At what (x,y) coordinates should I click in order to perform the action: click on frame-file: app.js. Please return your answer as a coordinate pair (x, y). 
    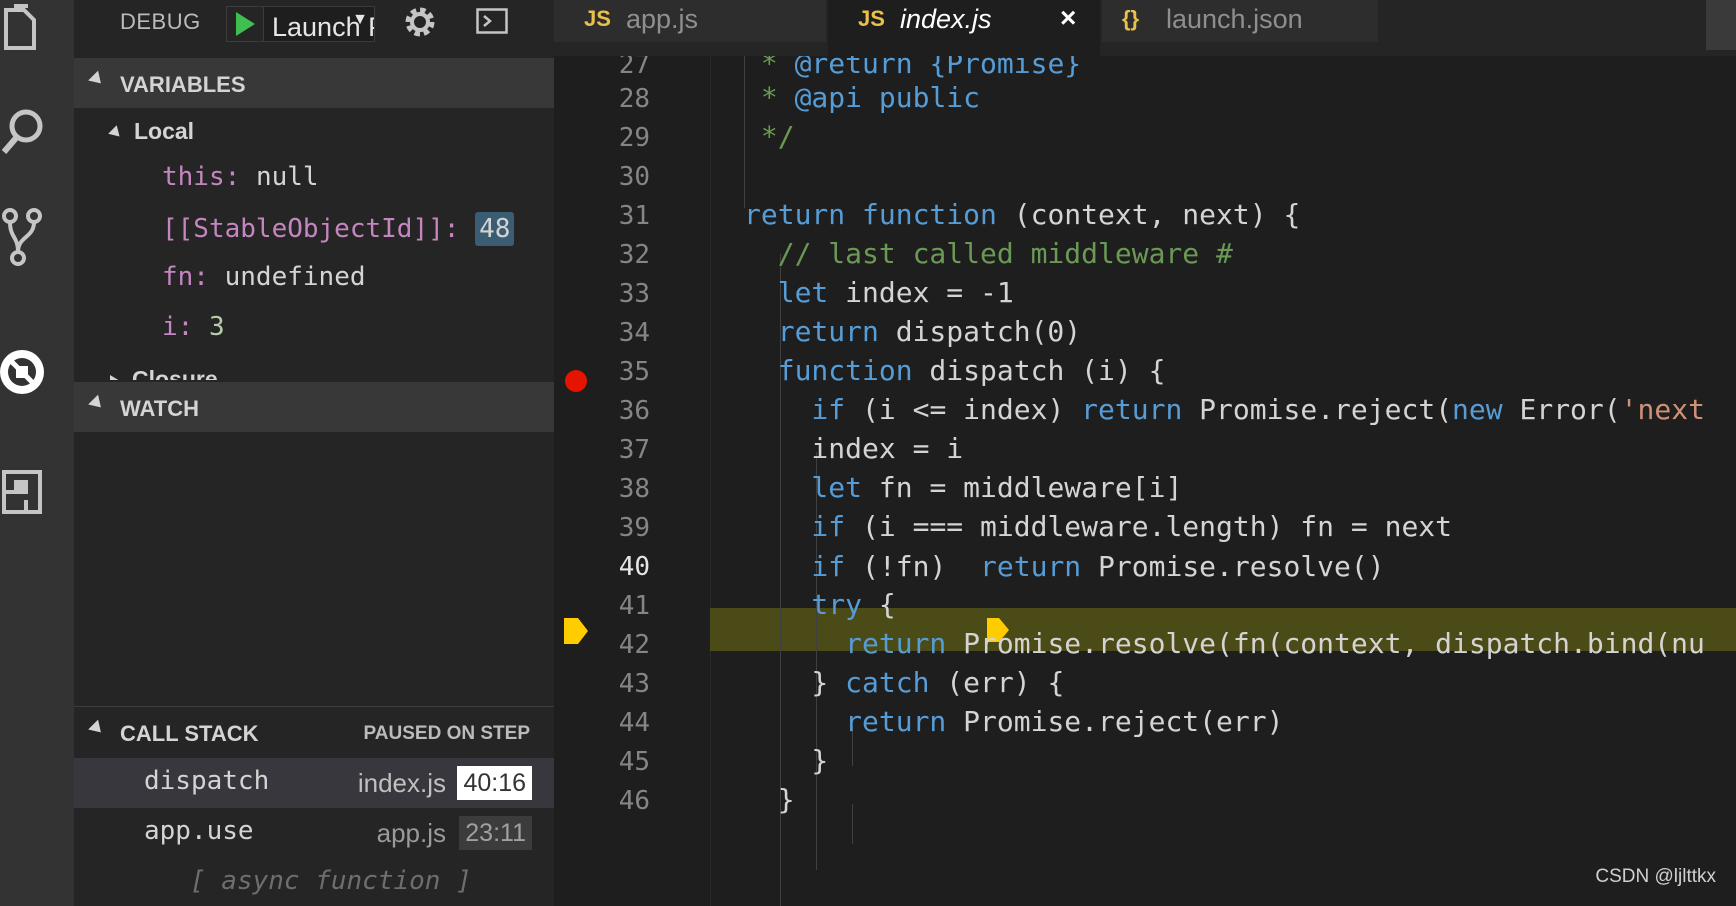
    Looking at the image, I should click on (411, 833).